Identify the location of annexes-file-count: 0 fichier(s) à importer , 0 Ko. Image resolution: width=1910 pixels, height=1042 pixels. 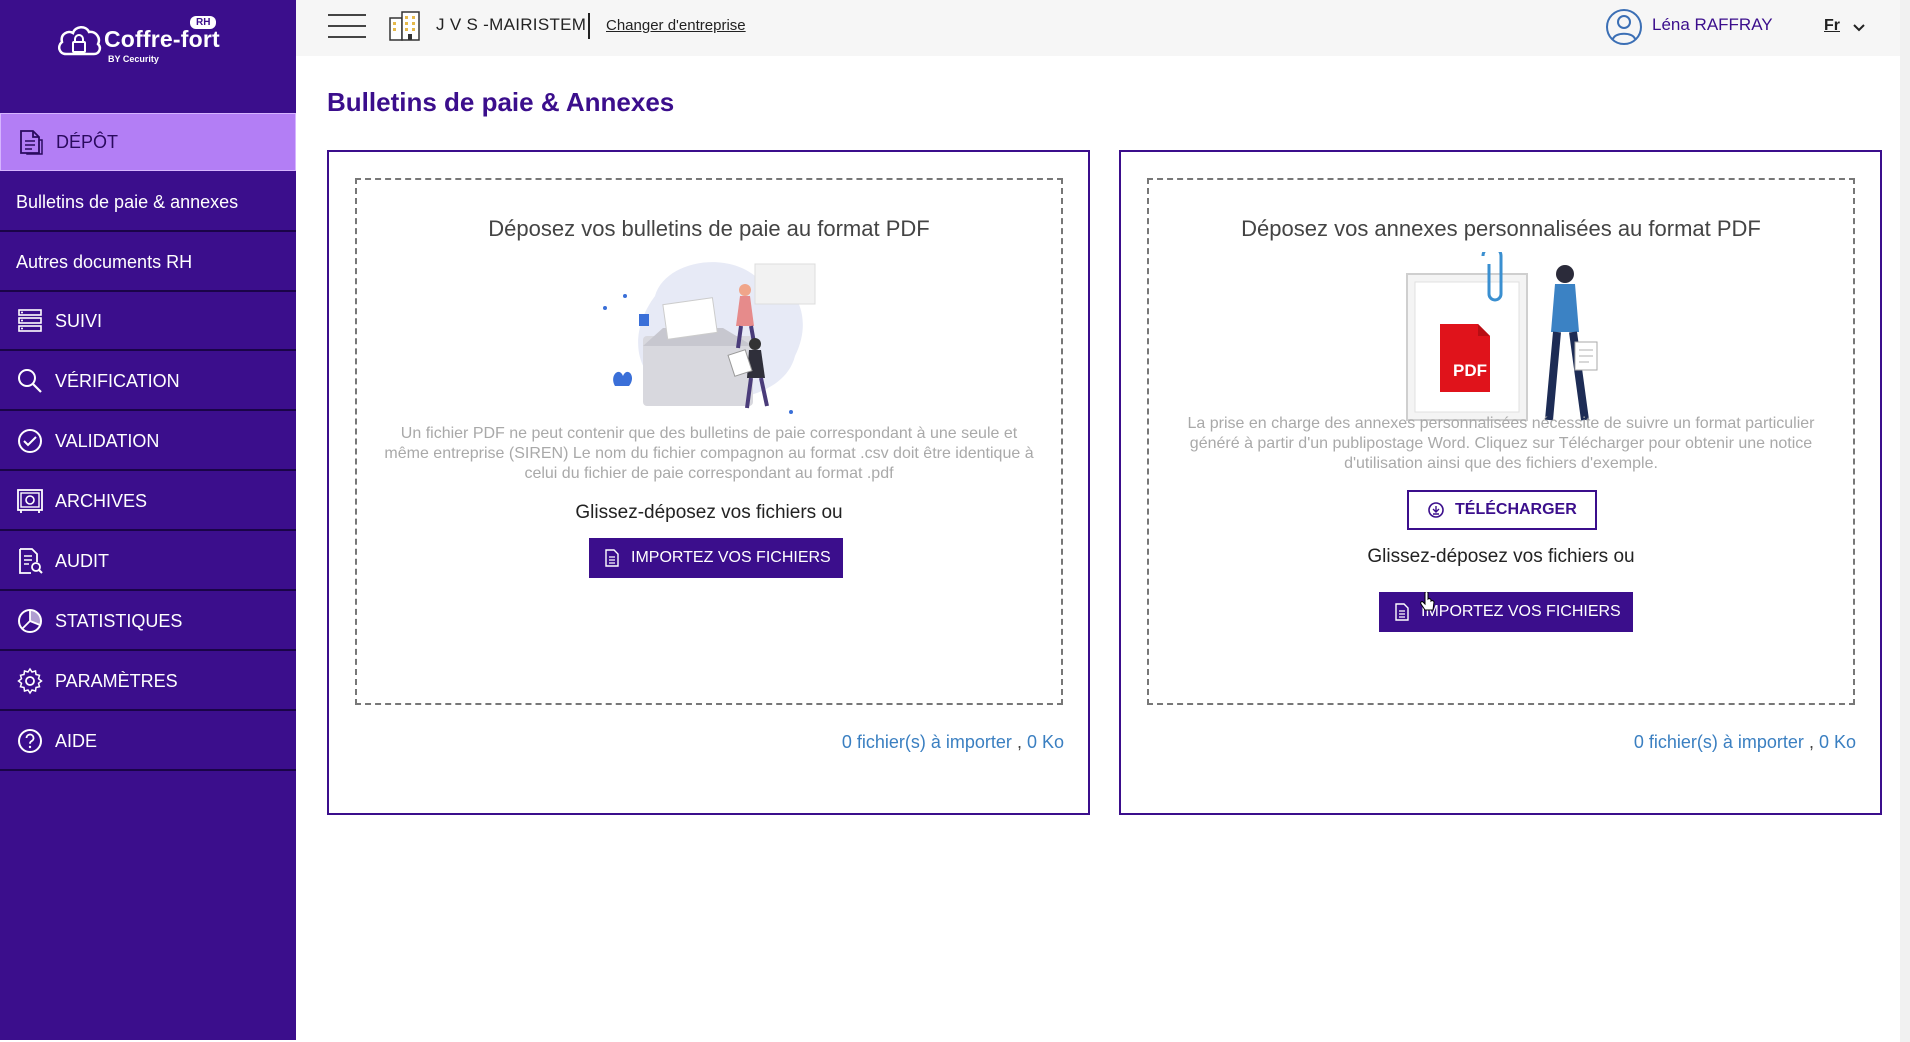
(1745, 742).